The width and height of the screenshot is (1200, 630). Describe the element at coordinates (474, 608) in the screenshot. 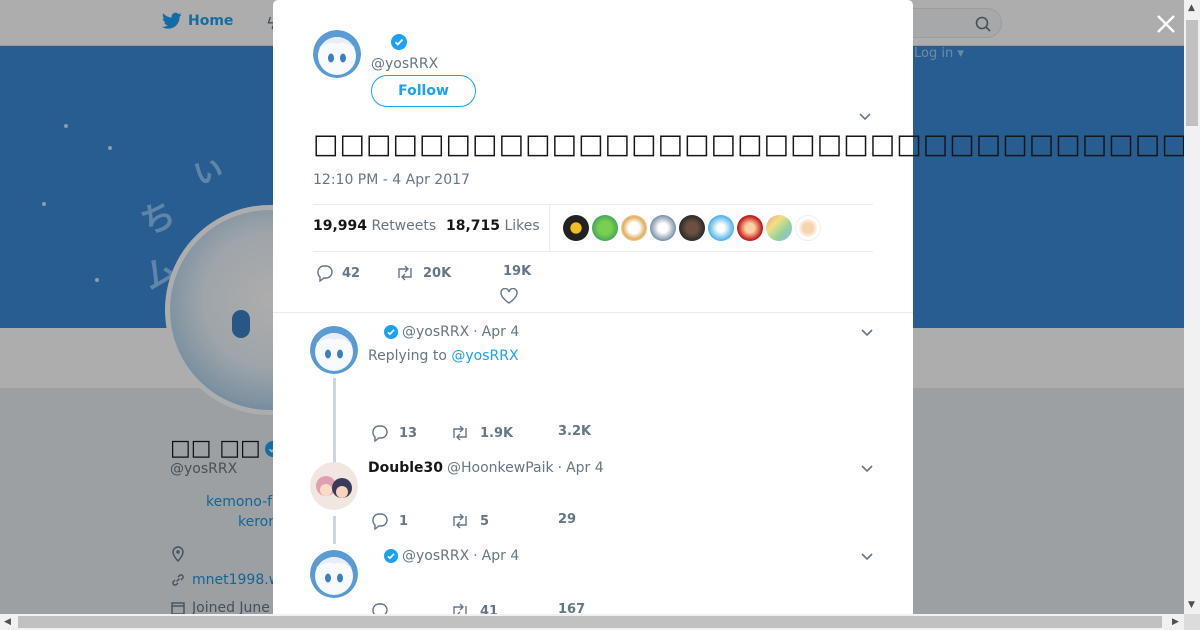

I see `retweet-action: 41` at that location.